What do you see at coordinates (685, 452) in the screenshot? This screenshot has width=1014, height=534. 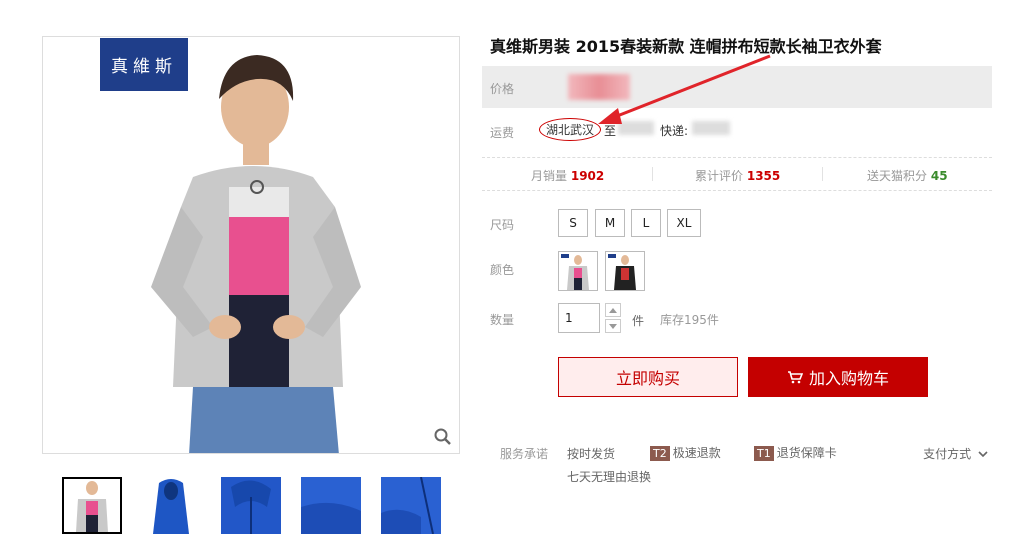 I see `service-item: T2 极速退款` at bounding box center [685, 452].